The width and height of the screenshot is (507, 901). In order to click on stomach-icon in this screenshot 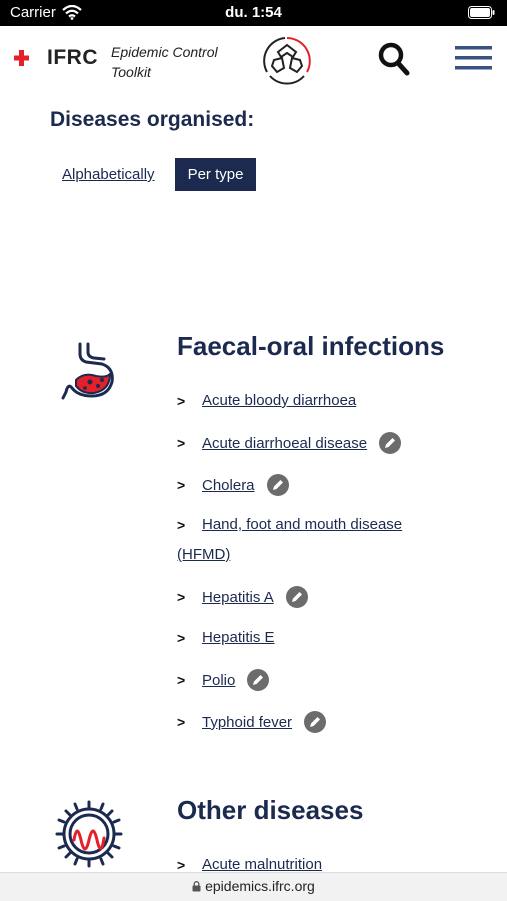, I will do `click(89, 373)`.